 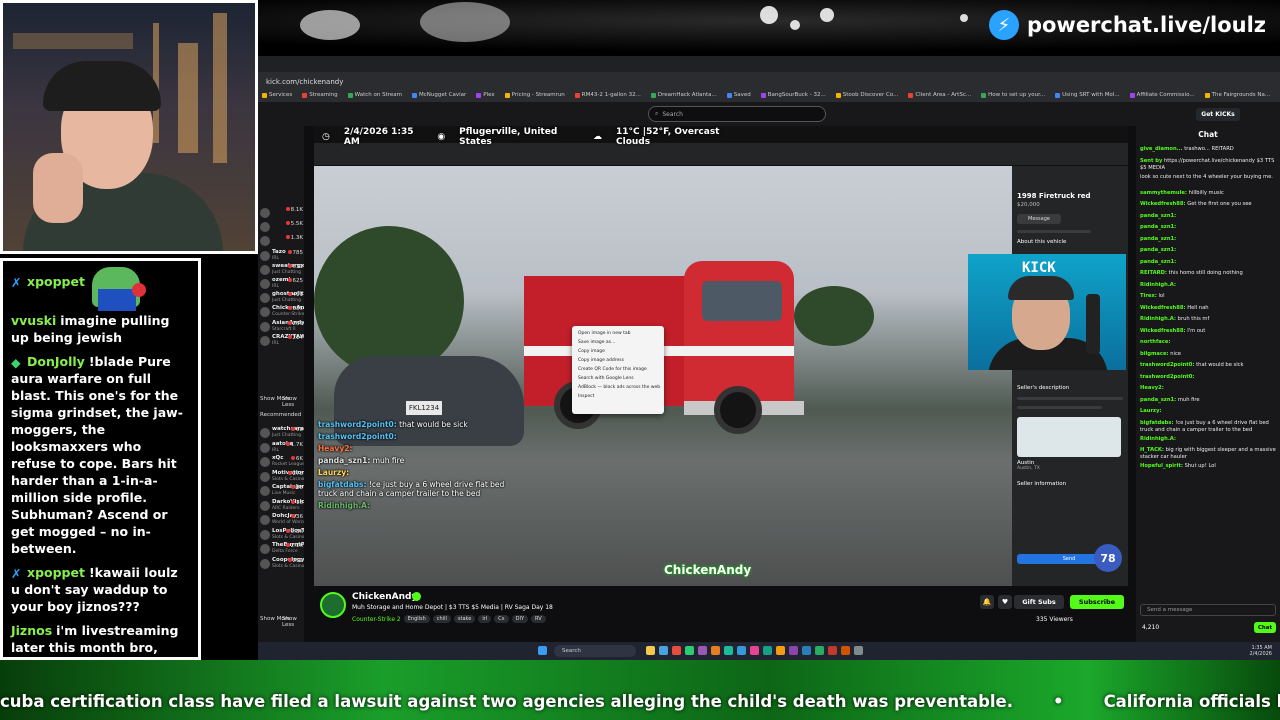 What do you see at coordinates (738, 95) in the screenshot?
I see `bookmark-item: Saved` at bounding box center [738, 95].